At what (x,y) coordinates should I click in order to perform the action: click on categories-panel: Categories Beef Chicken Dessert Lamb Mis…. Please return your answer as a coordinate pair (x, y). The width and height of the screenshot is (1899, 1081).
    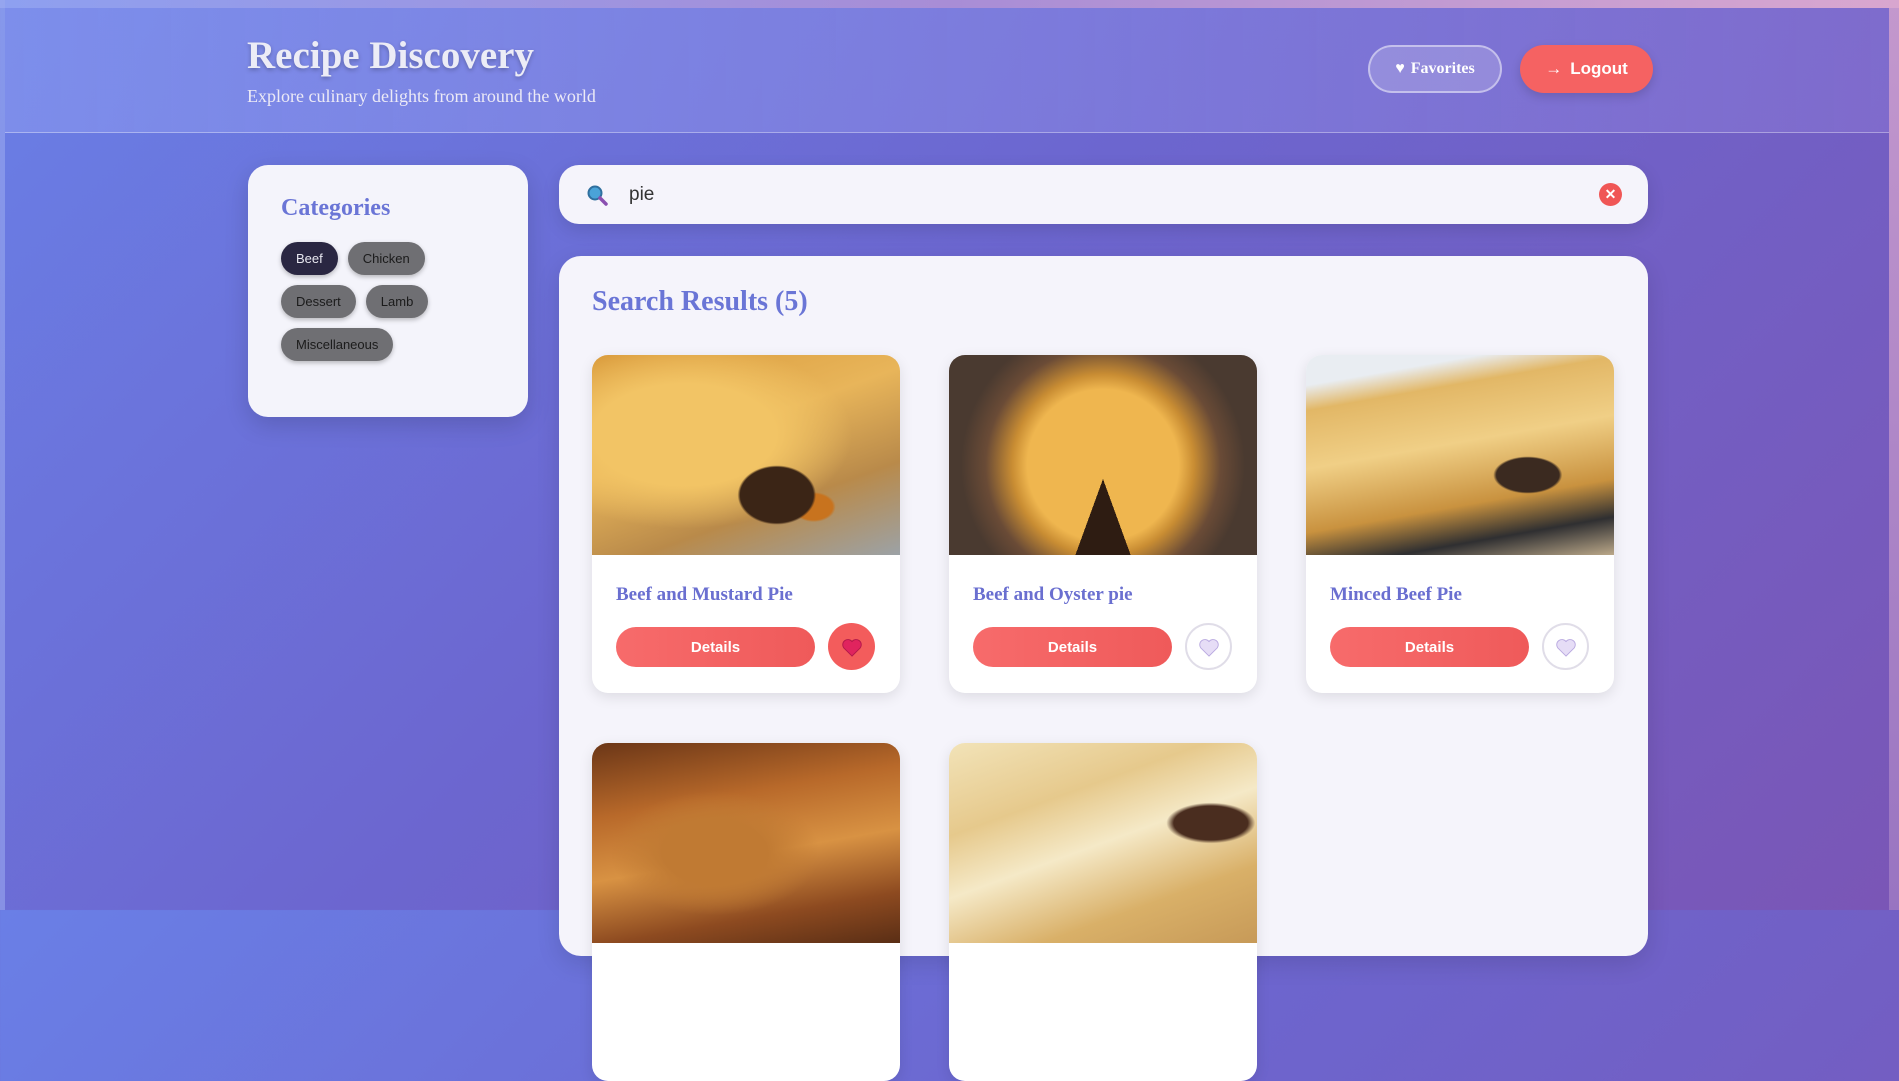
    Looking at the image, I should click on (388, 291).